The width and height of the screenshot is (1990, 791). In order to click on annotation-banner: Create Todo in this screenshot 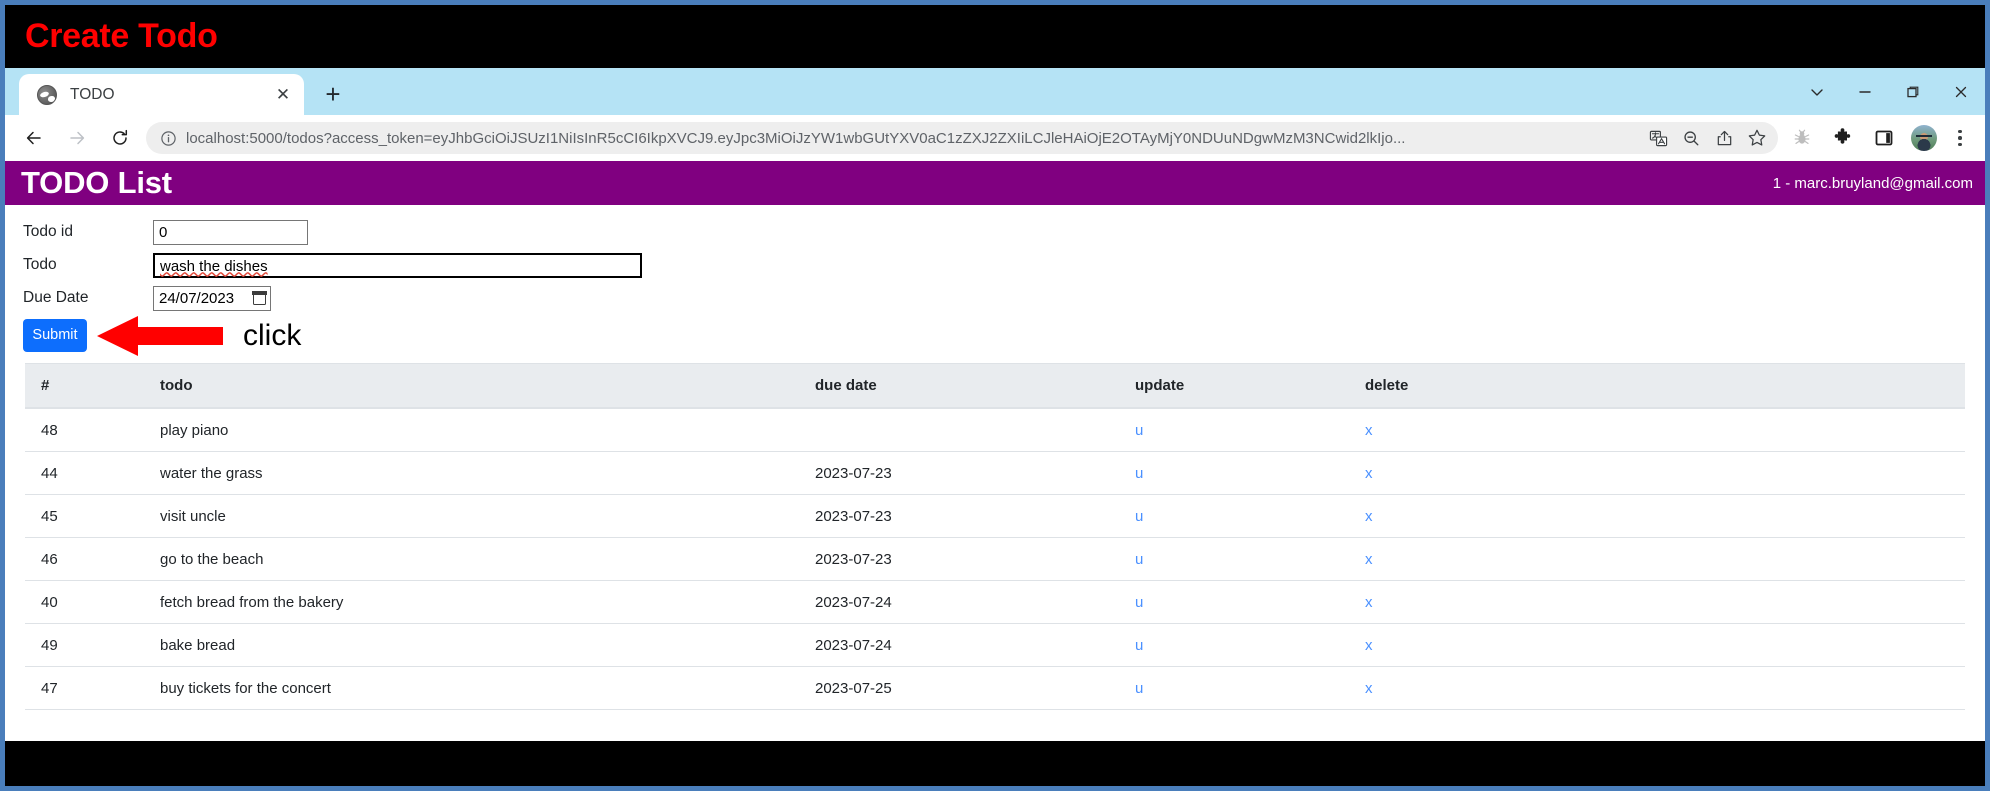, I will do `click(995, 36)`.